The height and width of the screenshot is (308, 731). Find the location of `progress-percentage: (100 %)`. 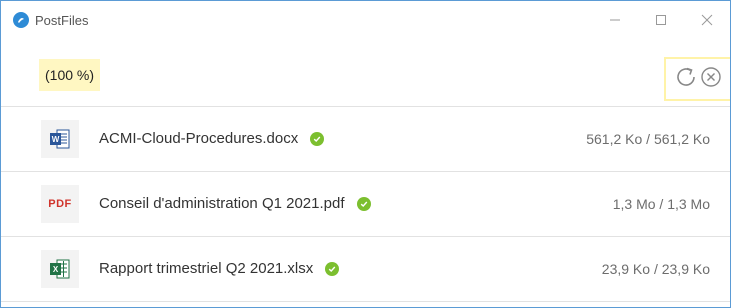

progress-percentage: (100 %) is located at coordinates (70, 75).